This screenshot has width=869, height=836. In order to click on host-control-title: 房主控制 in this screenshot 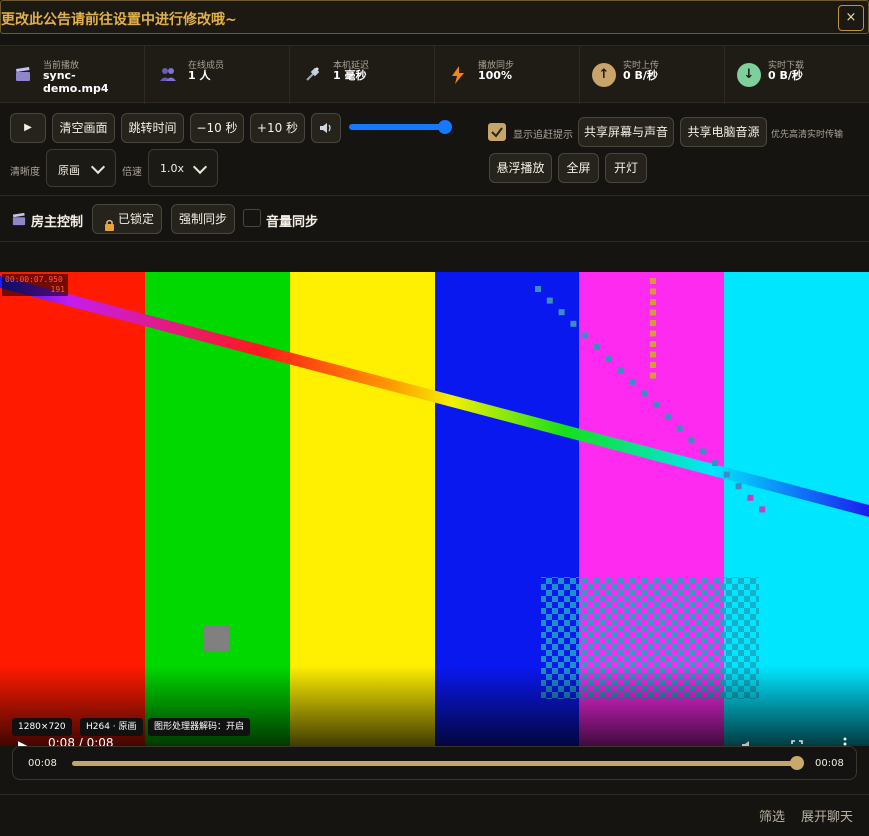, I will do `click(57, 222)`.